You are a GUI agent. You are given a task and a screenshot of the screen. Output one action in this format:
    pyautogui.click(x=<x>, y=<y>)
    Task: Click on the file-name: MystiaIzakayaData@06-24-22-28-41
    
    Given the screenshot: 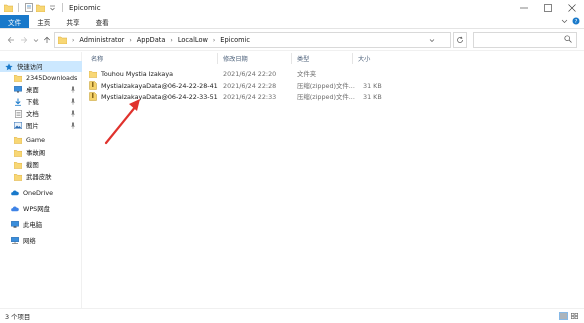 What is the action you would take?
    pyautogui.click(x=159, y=85)
    